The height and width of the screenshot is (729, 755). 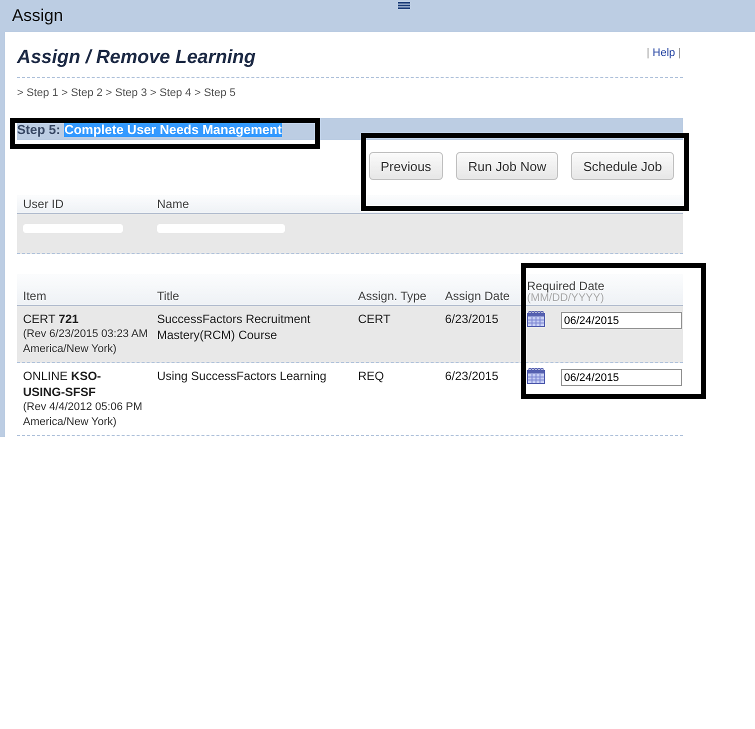 What do you see at coordinates (85, 342) in the screenshot?
I see `revision-text: (Rev 6/23/2015 03:23 AM America/New York)` at bounding box center [85, 342].